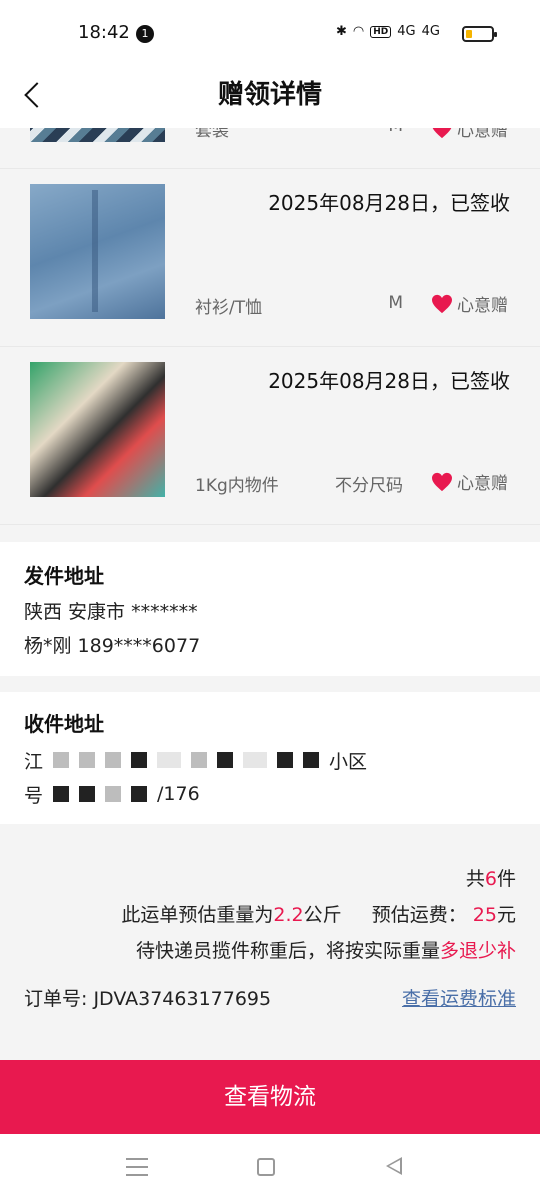 The height and width of the screenshot is (1200, 540). What do you see at coordinates (475, 879) in the screenshot?
I see `item-count-prefix: 共` at bounding box center [475, 879].